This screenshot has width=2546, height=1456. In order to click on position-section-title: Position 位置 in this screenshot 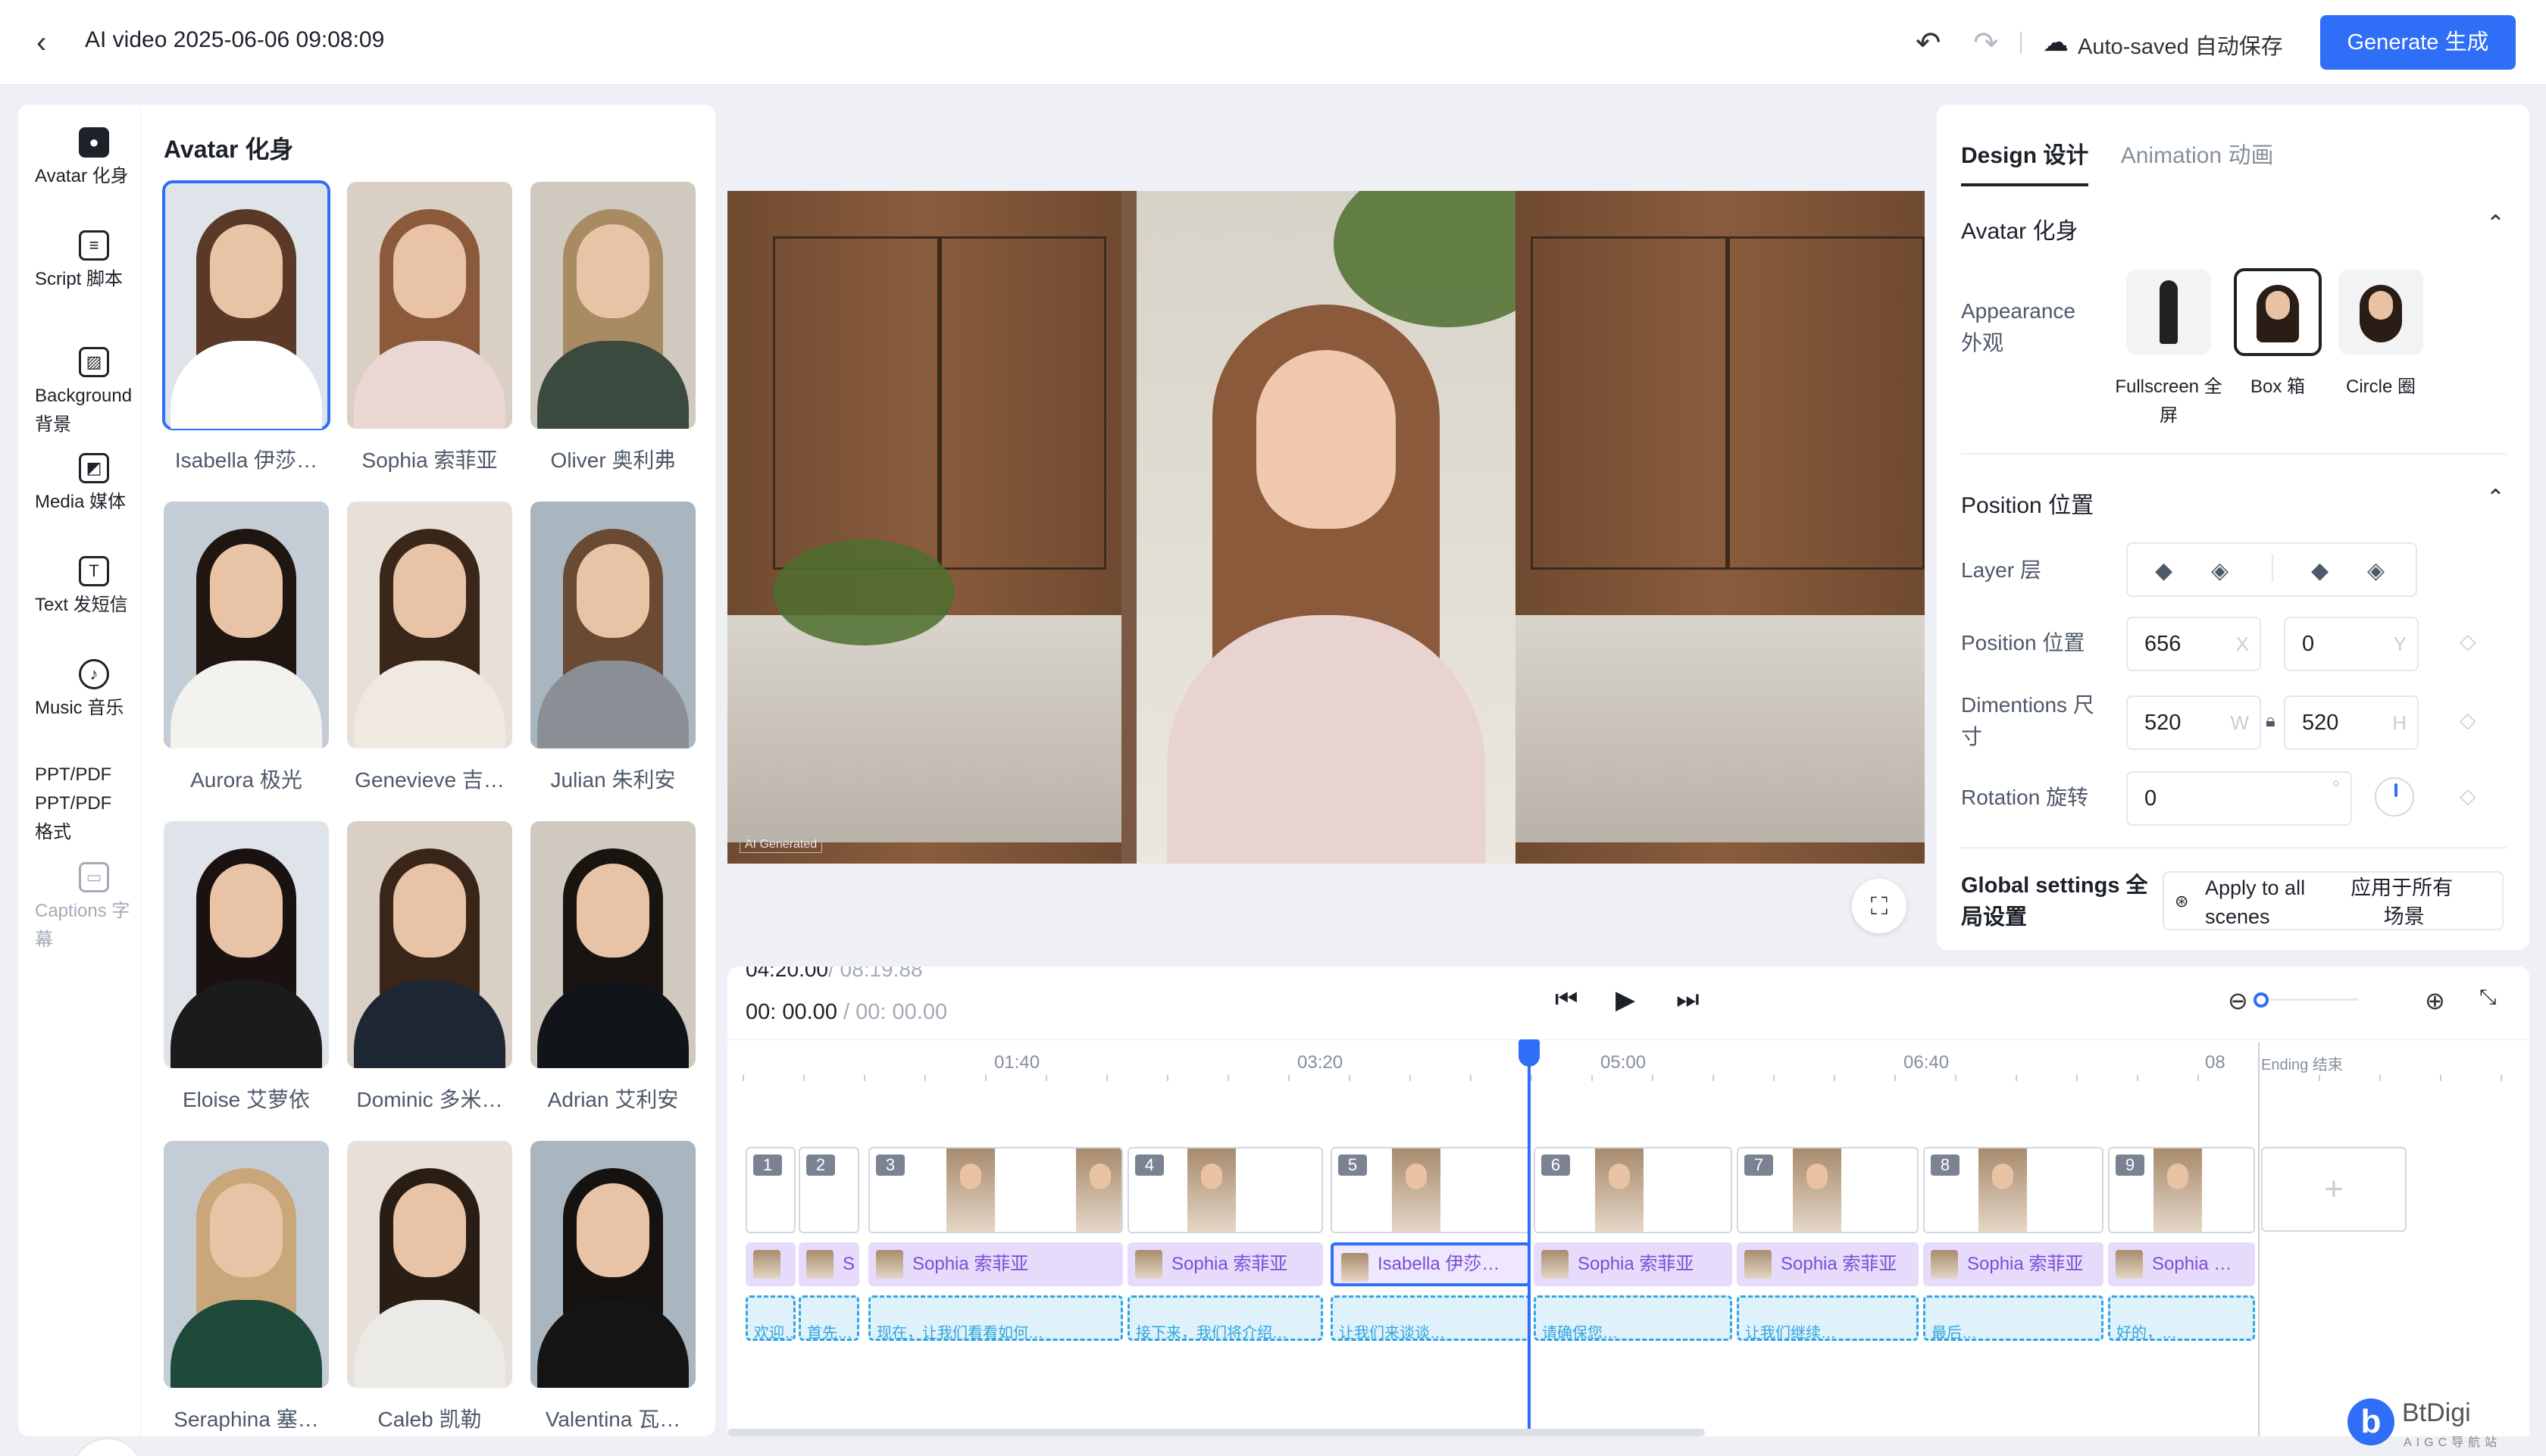, I will do `click(2027, 503)`.